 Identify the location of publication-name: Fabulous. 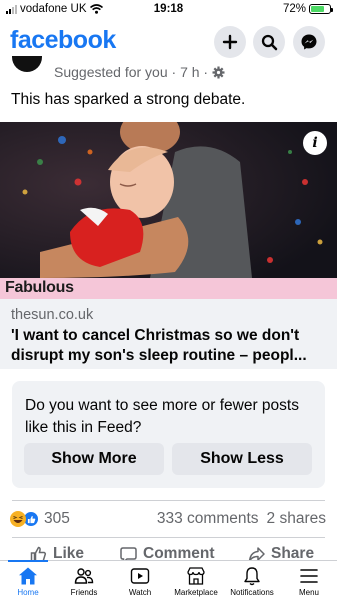
(39, 287).